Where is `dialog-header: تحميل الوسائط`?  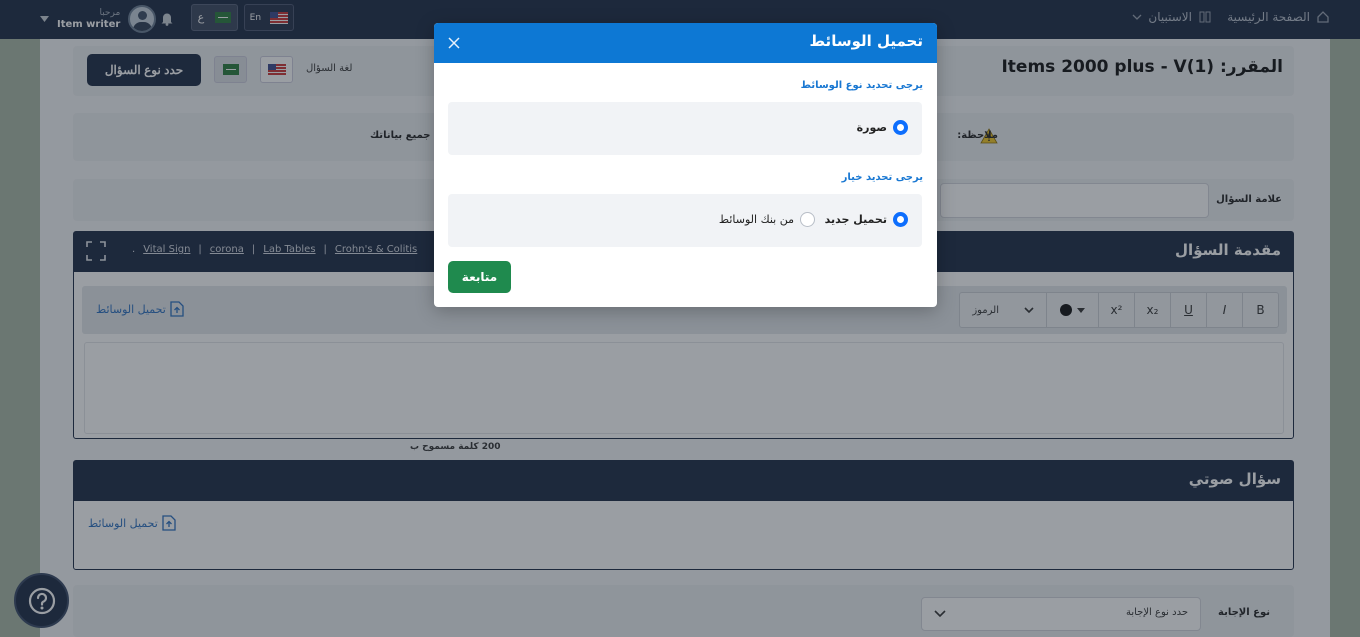 dialog-header: تحميل الوسائط is located at coordinates (685, 43).